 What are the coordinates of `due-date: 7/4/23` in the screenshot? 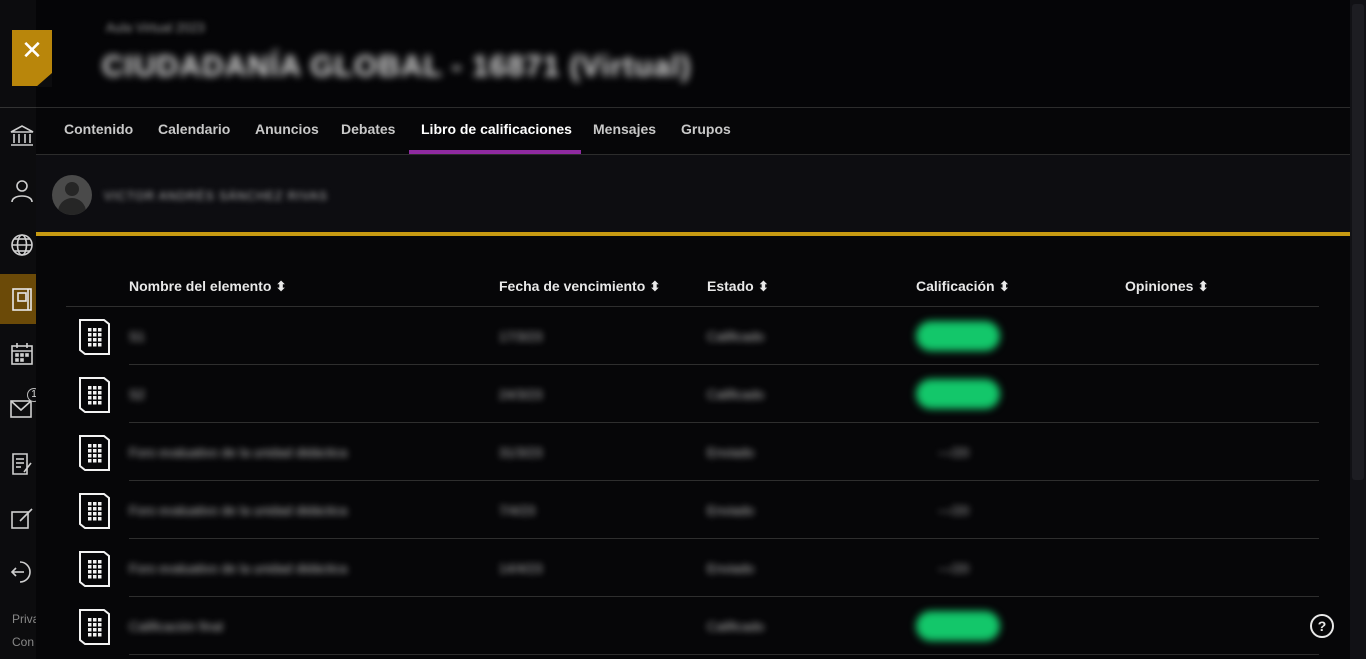 It's located at (517, 510).